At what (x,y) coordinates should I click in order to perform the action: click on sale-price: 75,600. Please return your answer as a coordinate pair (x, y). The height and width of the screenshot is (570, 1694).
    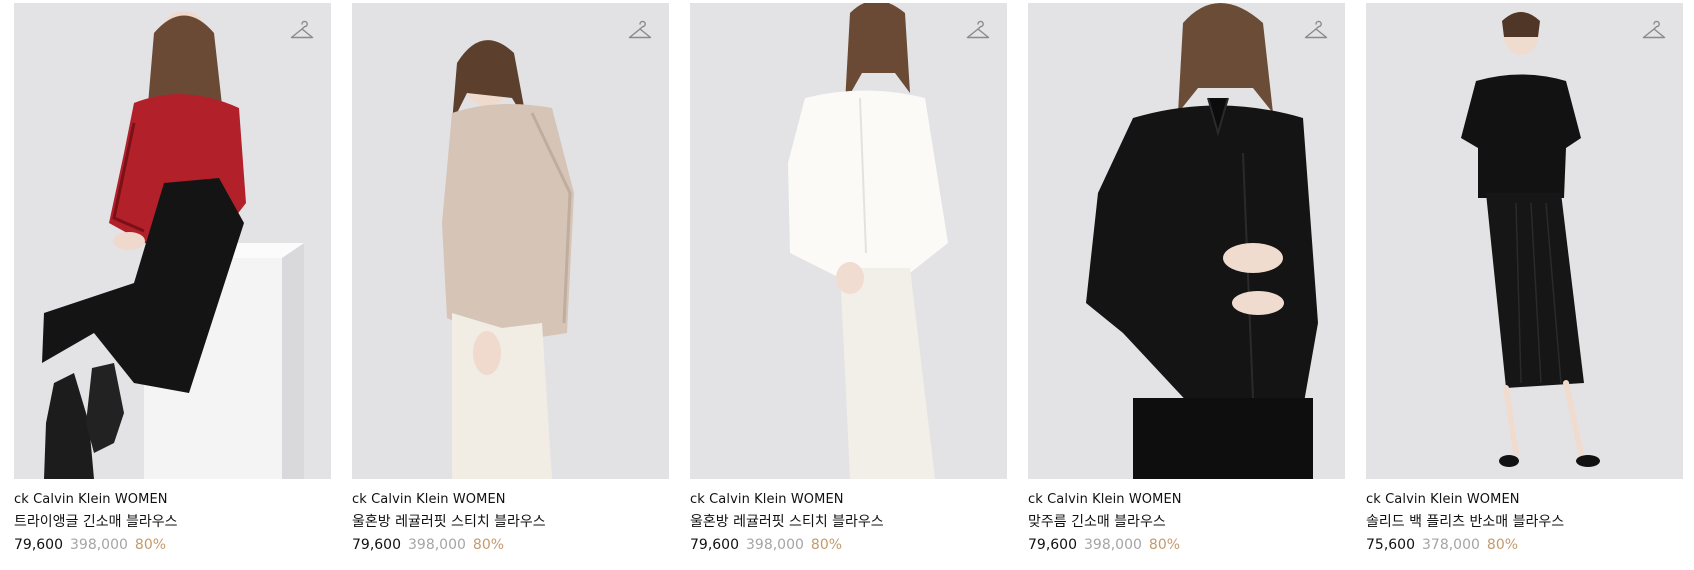
    Looking at the image, I should click on (1390, 545).